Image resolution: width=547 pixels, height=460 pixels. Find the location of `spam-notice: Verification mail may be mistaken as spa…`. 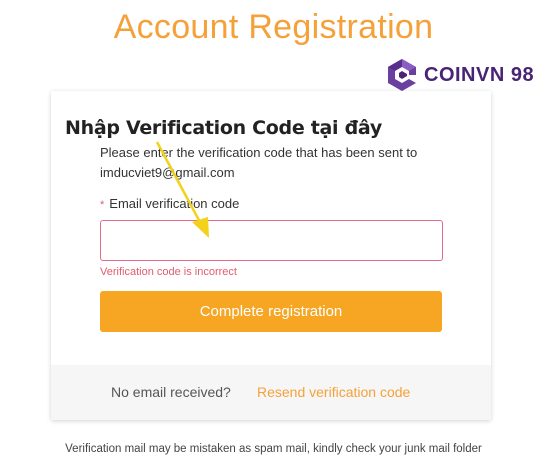

spam-notice: Verification mail may be mistaken as spa… is located at coordinates (273, 449).